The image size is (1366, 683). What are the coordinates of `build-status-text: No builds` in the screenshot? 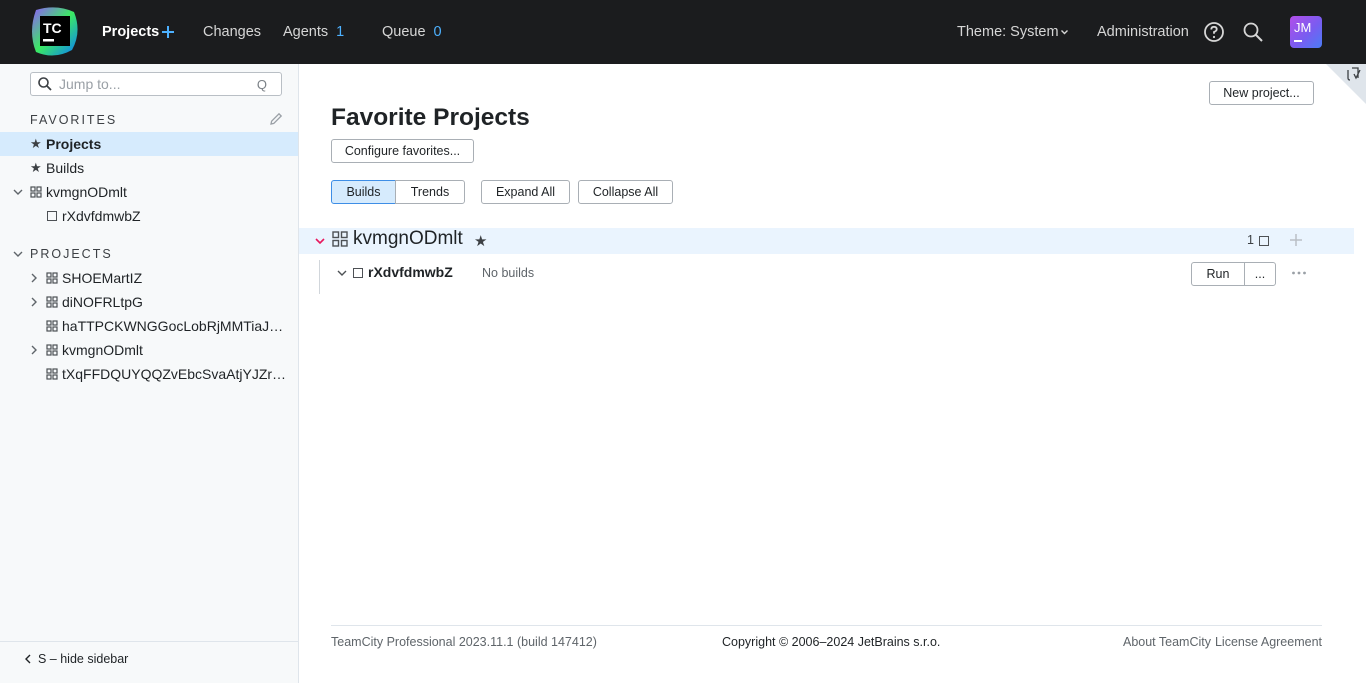 It's located at (508, 273).